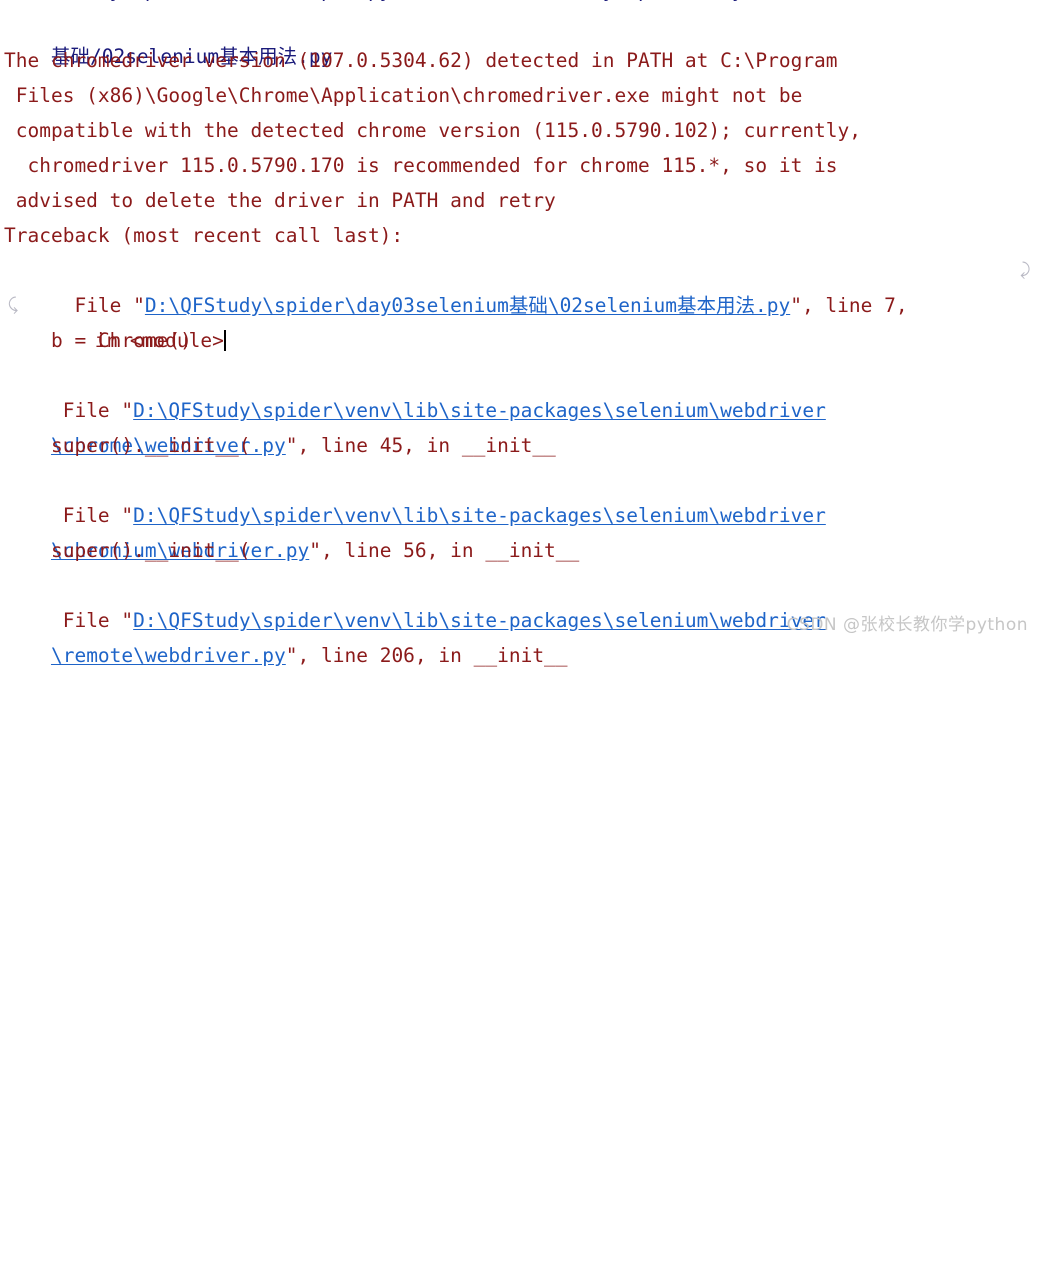 This screenshot has width=1038, height=1288. What do you see at coordinates (168, 655) in the screenshot?
I see `file-link-4b: \remote\webdriver.py` at bounding box center [168, 655].